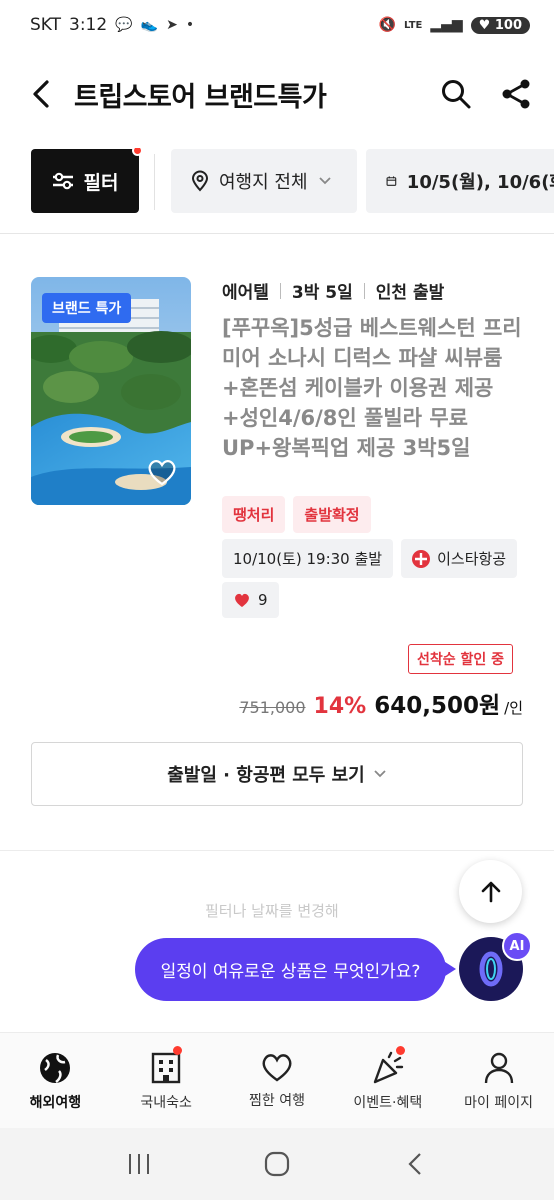 This screenshot has width=554, height=1200. What do you see at coordinates (499, 1103) in the screenshot?
I see `nav-label: 마이 페이지` at bounding box center [499, 1103].